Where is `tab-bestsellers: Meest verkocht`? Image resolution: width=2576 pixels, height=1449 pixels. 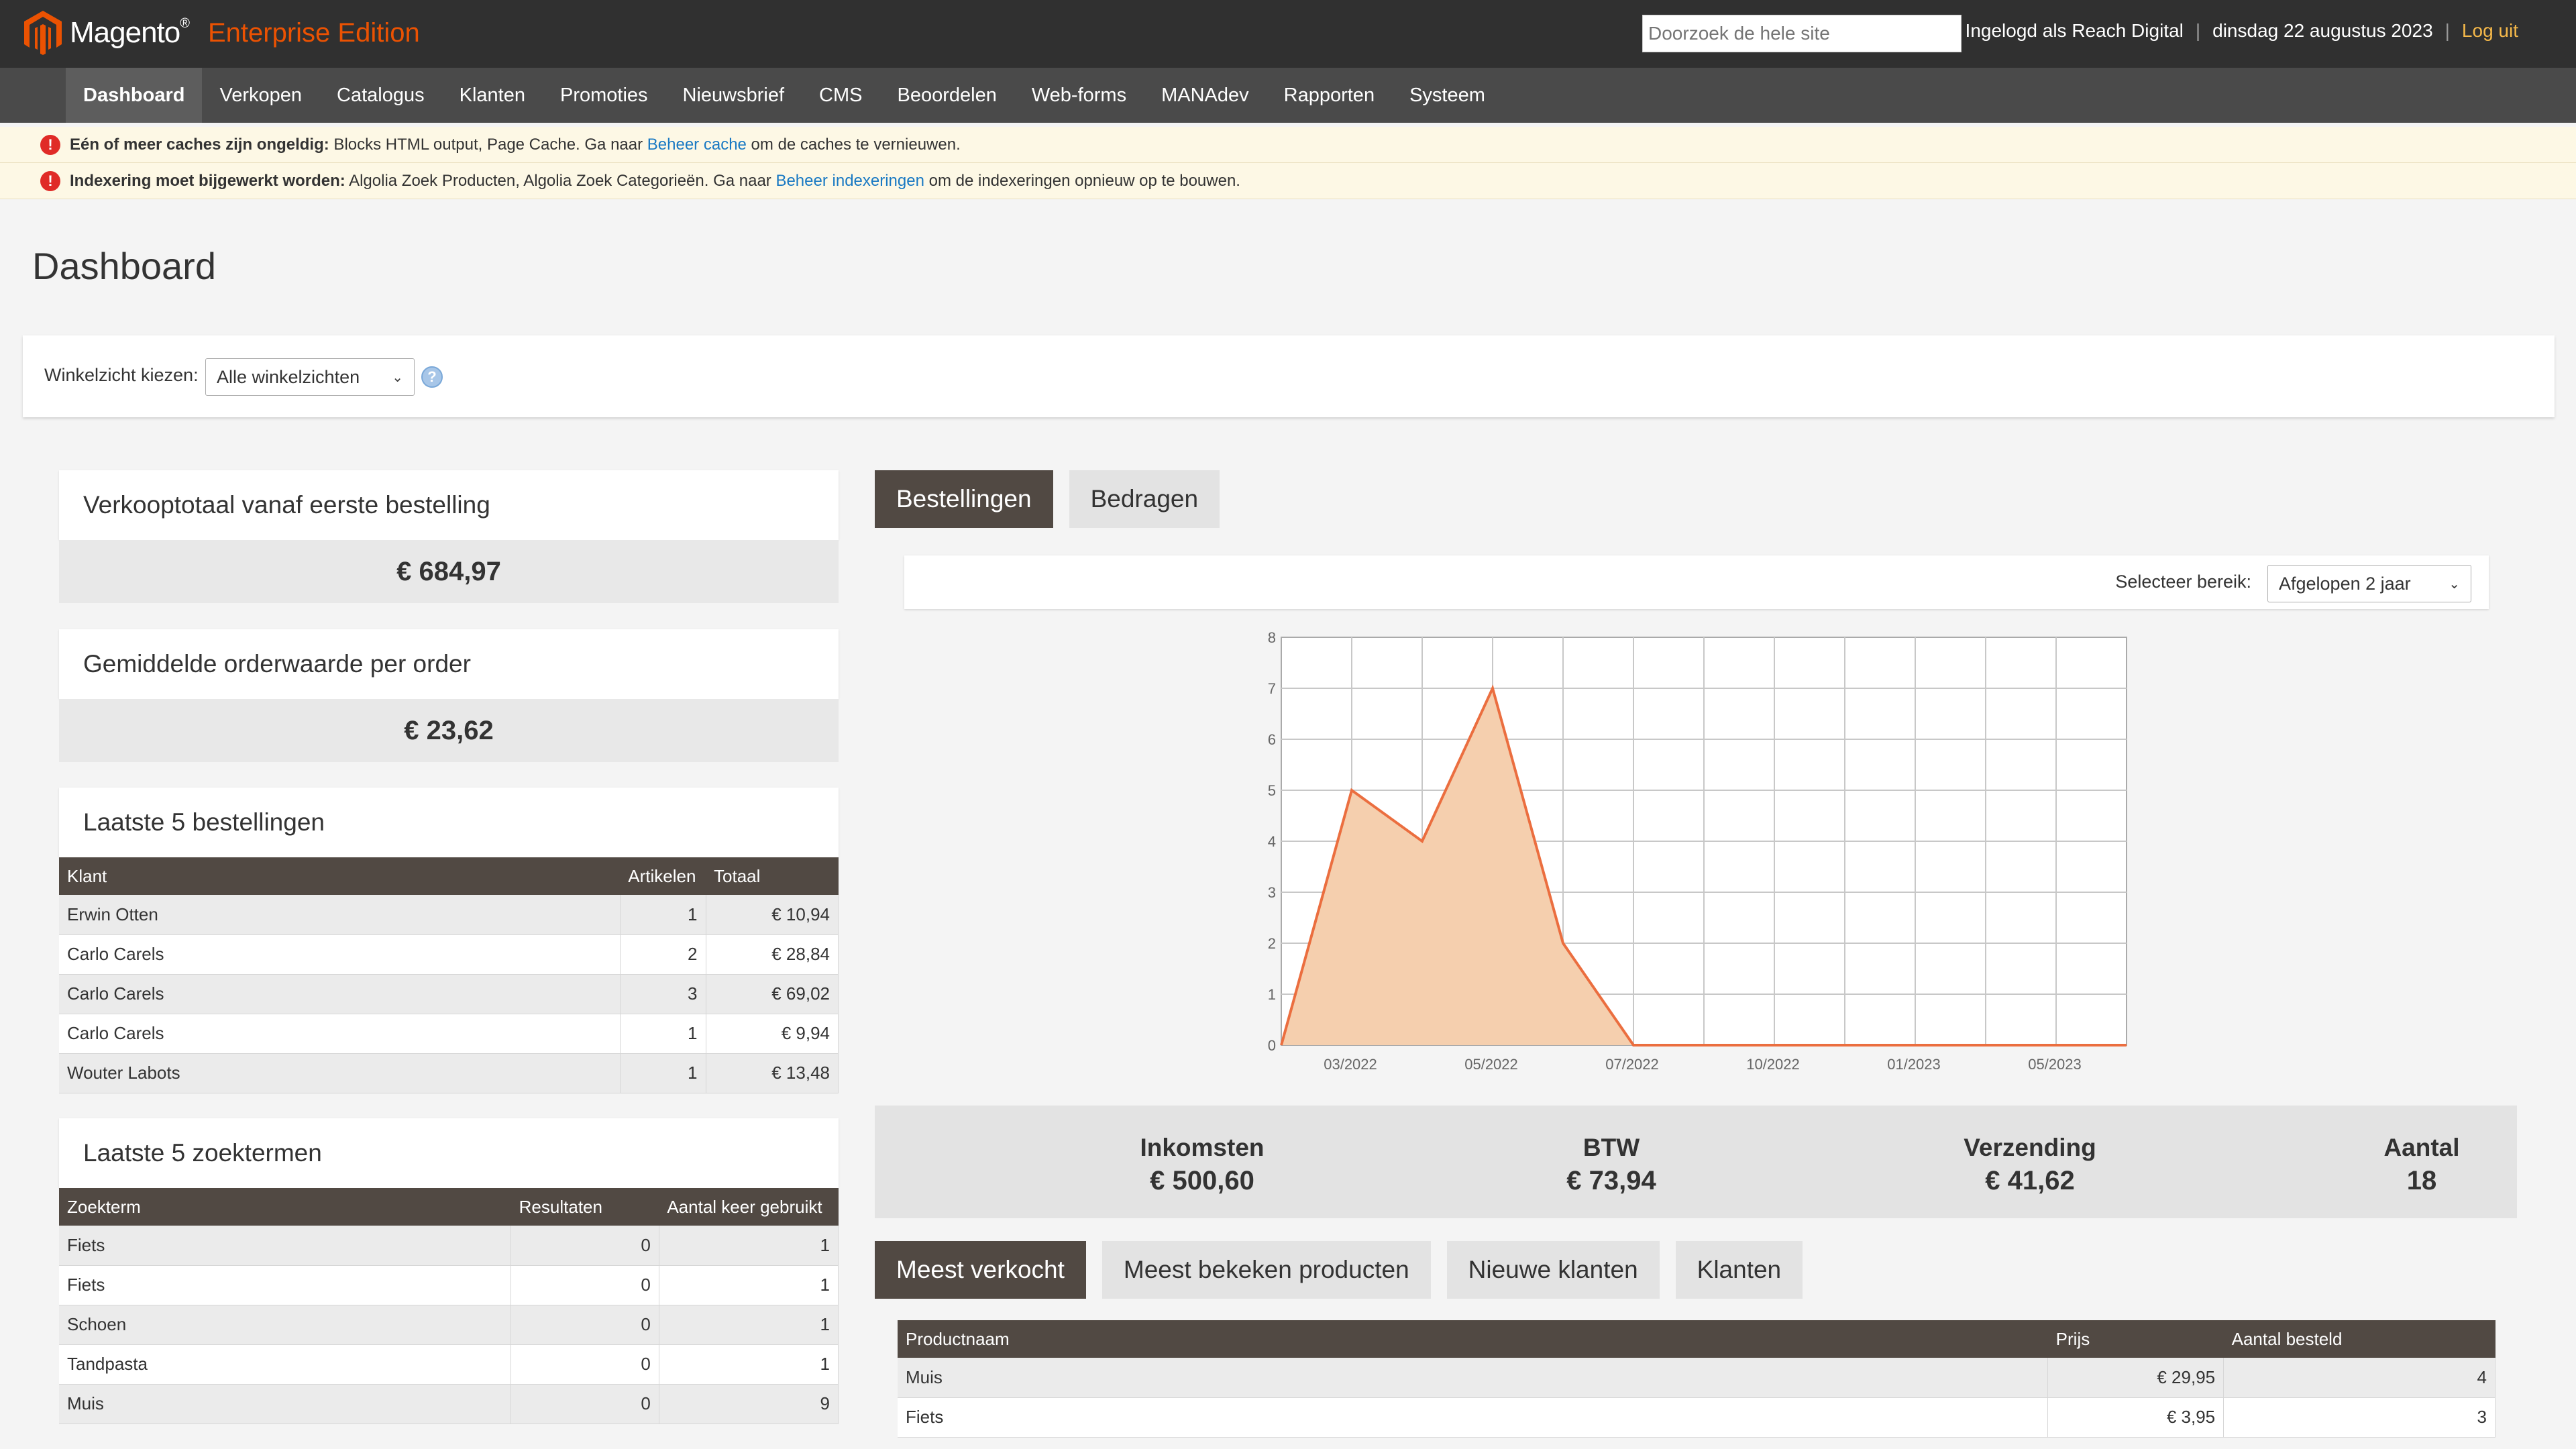 tab-bestsellers: Meest verkocht is located at coordinates (980, 1270).